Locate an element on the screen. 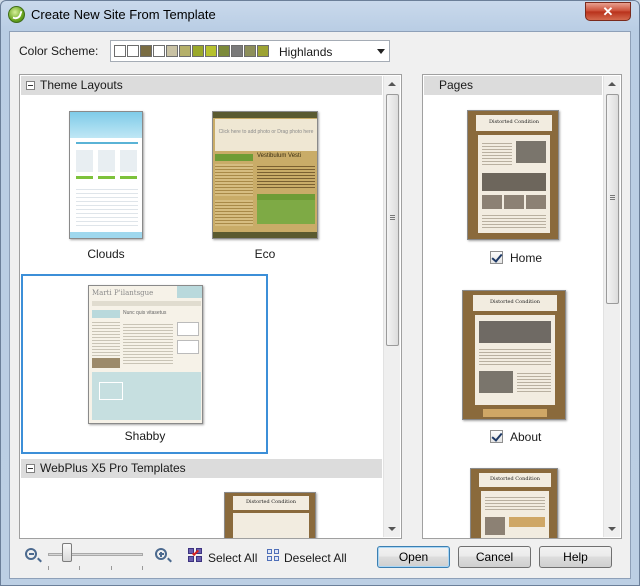 This screenshot has height=586, width=640. template-thumbnail: Distorted Condition is located at coordinates (270, 515).